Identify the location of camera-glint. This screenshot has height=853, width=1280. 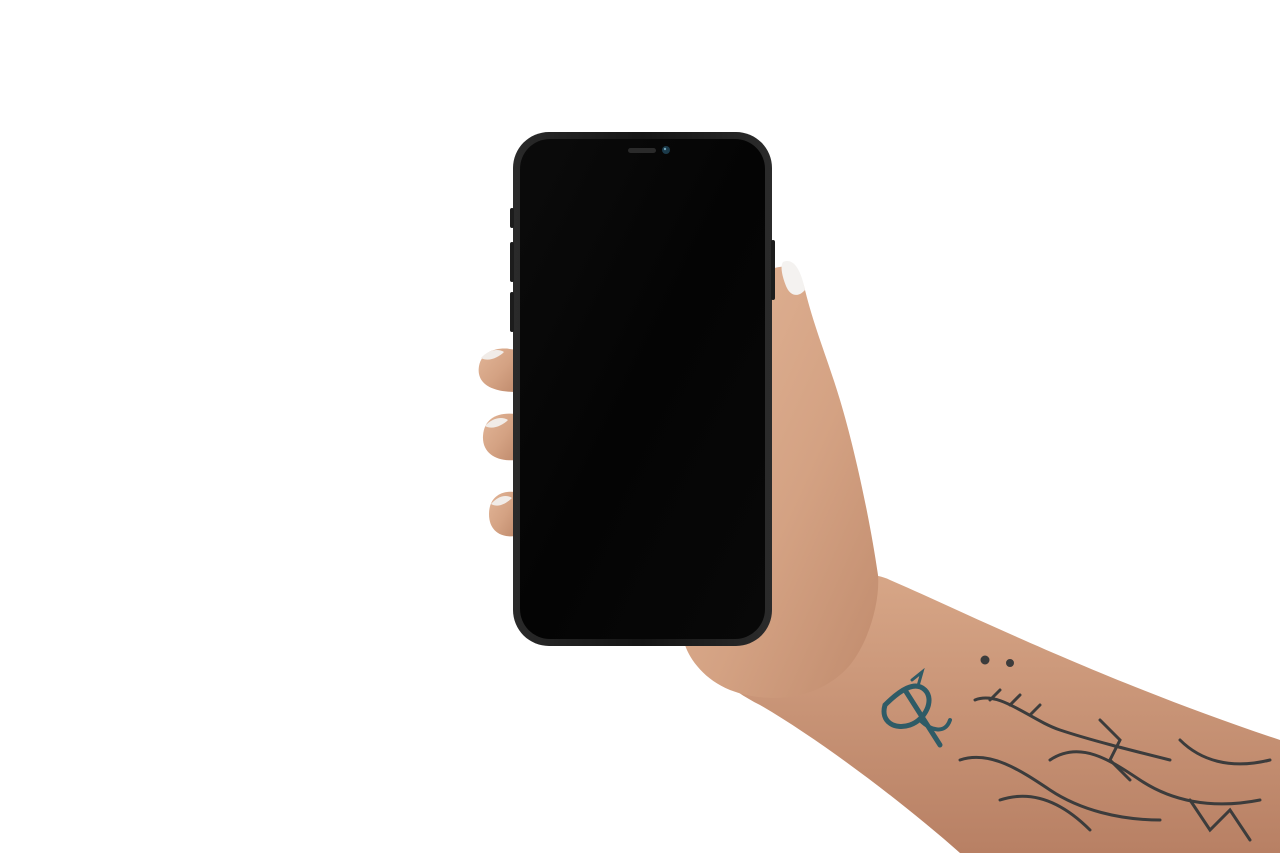
(665, 149).